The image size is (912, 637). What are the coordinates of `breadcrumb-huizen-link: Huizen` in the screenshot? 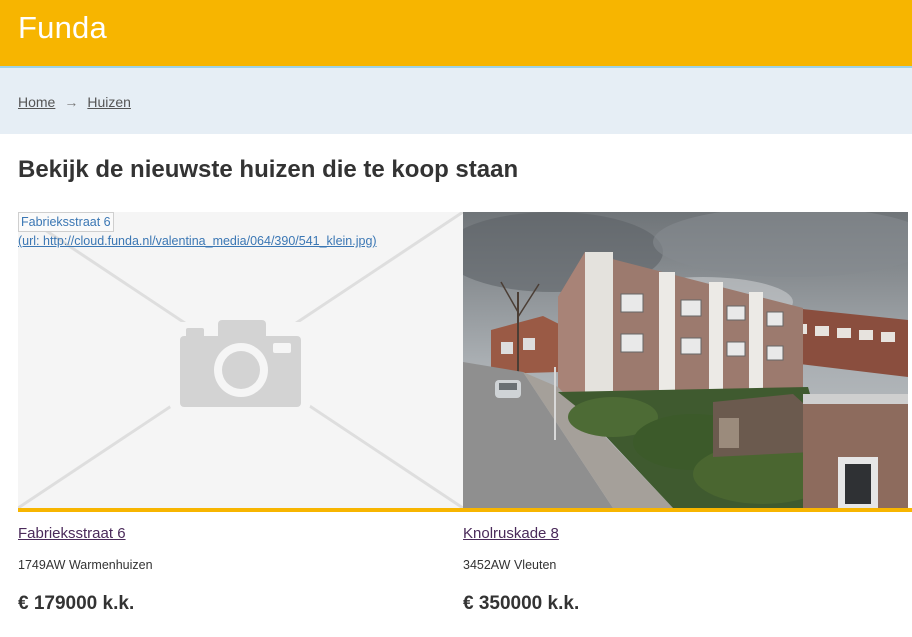 It's located at (109, 102).